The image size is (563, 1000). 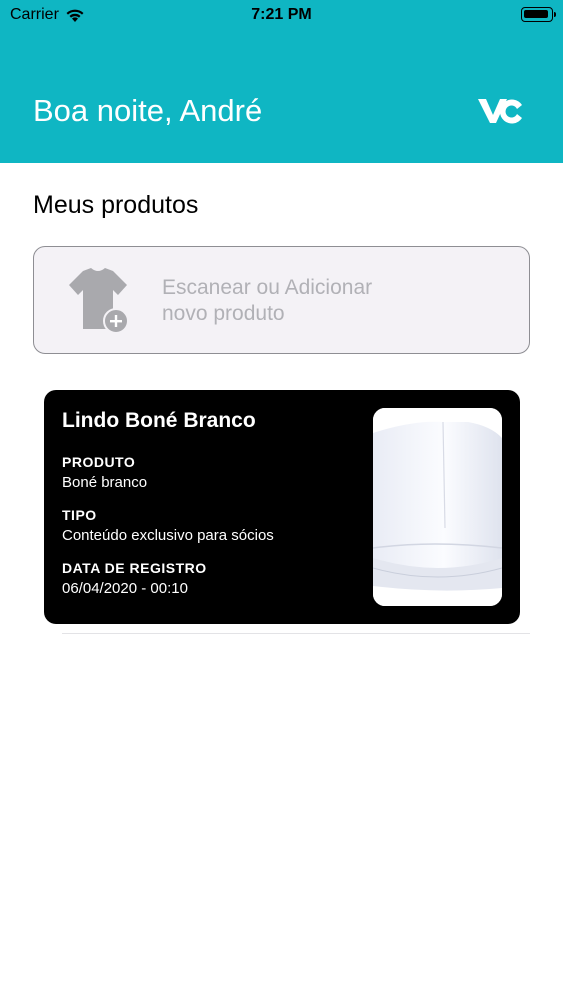 I want to click on section-title: Meus produtos, so click(x=116, y=205).